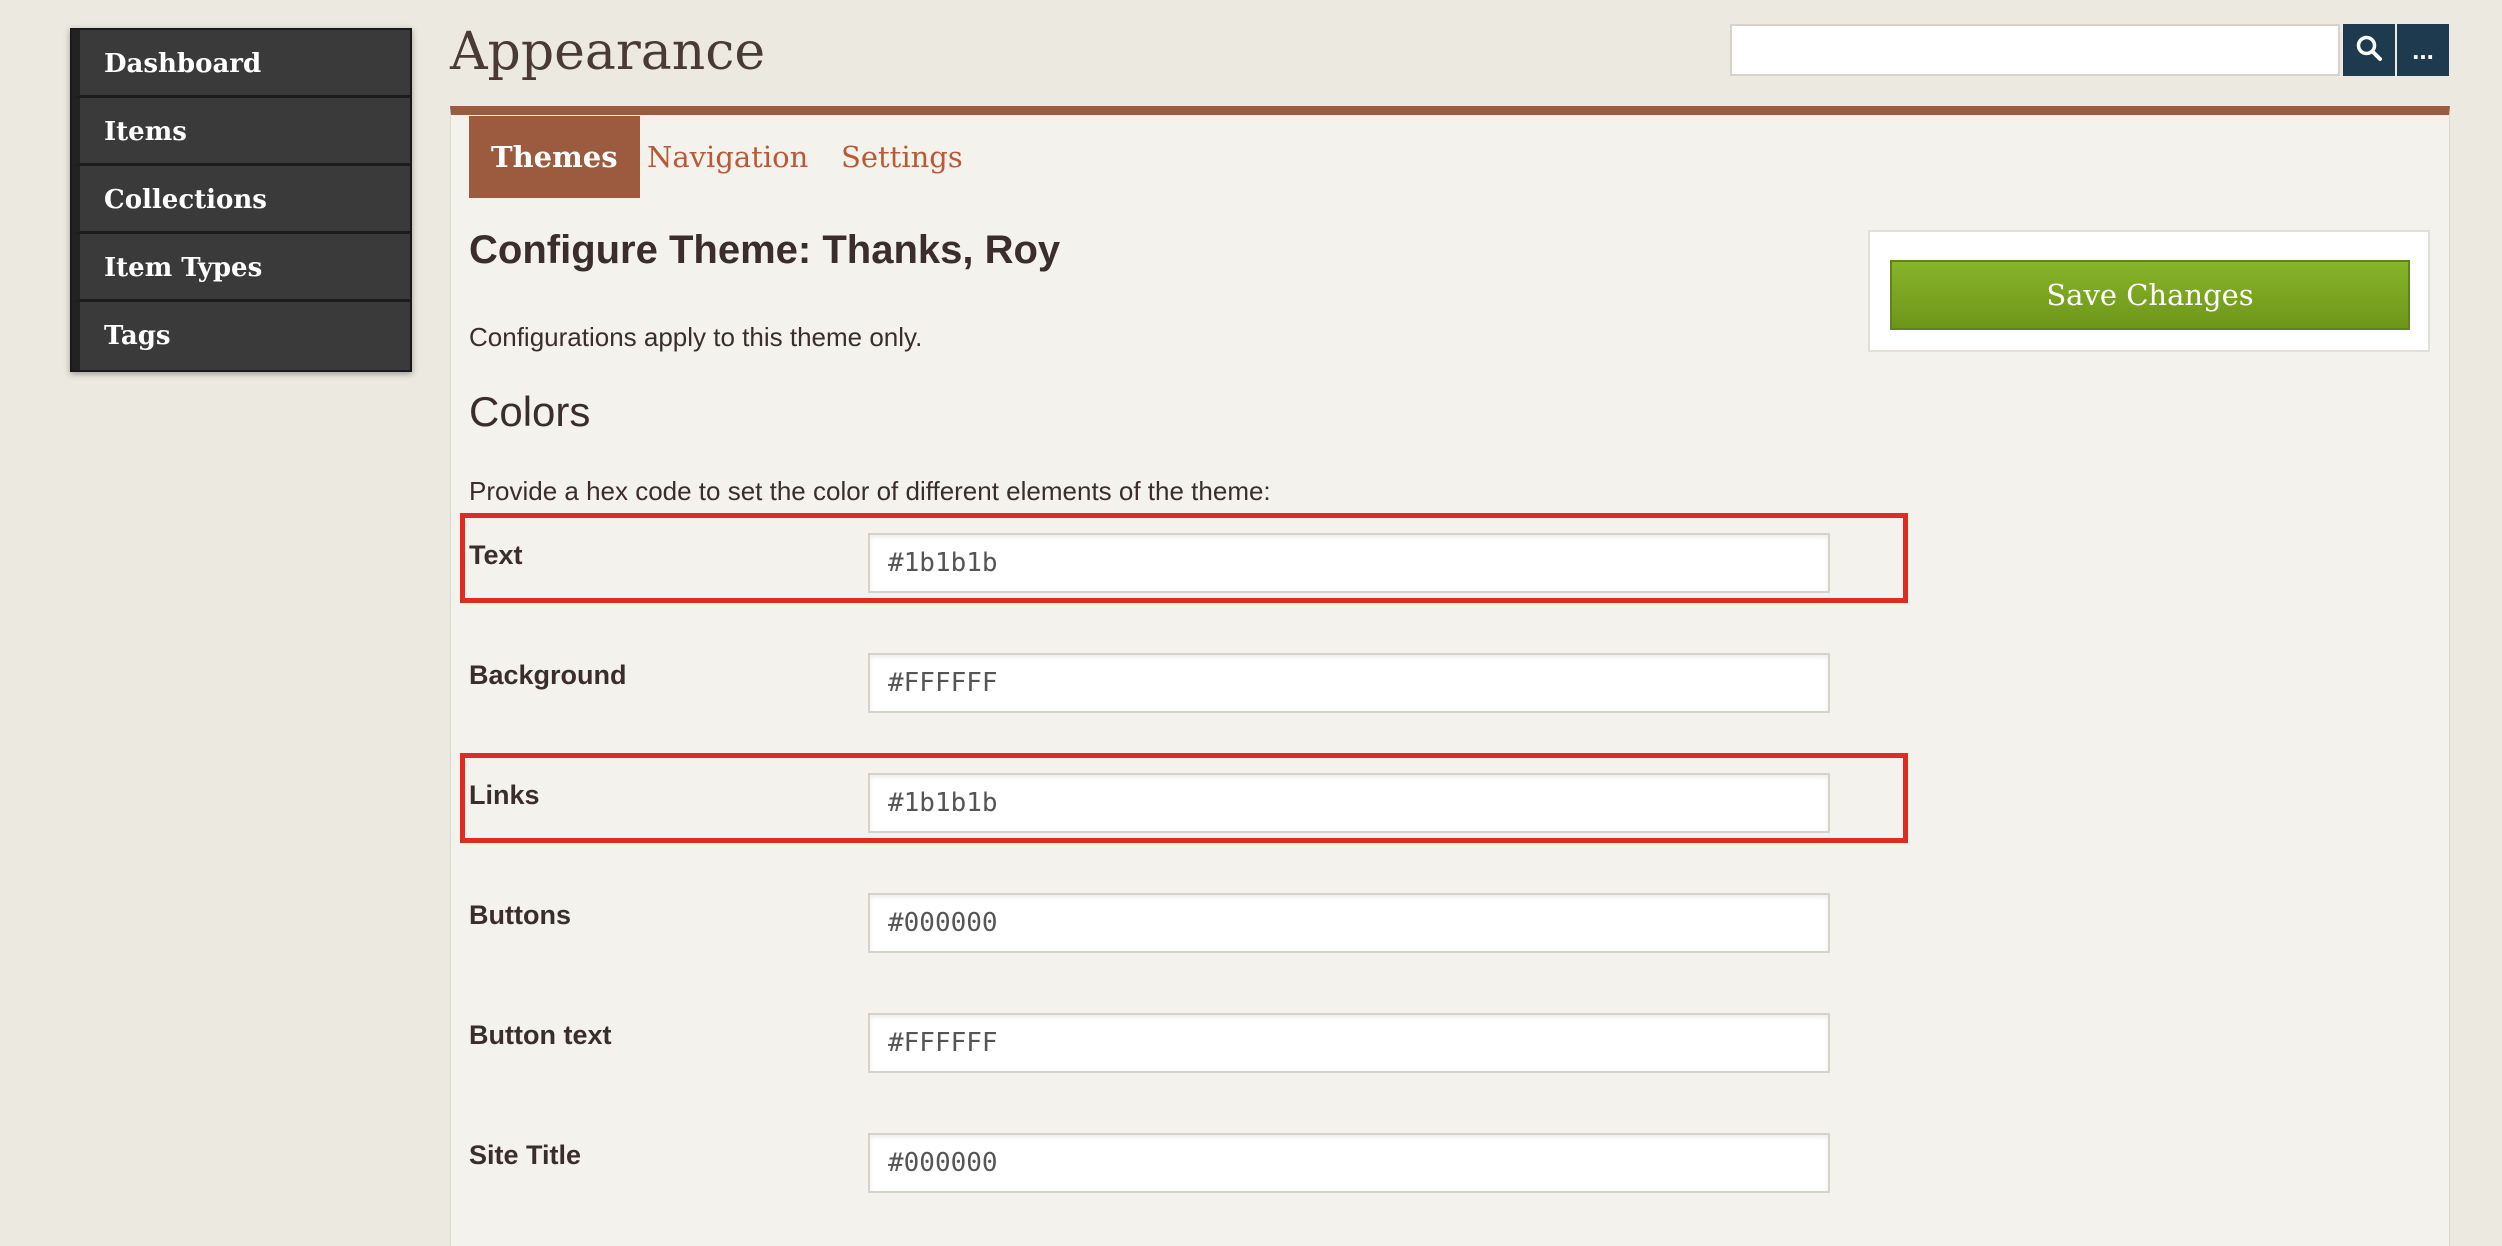 Image resolution: width=2502 pixels, height=1246 pixels. I want to click on text-color-label: Text, so click(496, 555).